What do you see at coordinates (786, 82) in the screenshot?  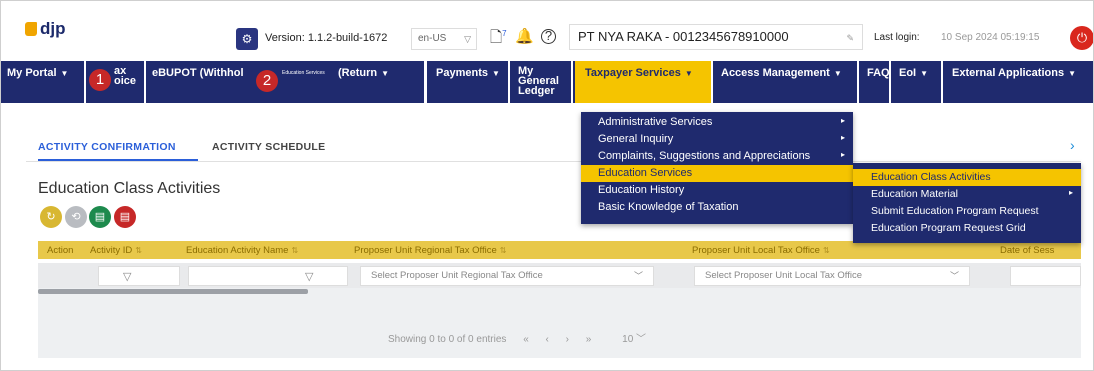 I see `nav-access-management: Access Management ▼` at bounding box center [786, 82].